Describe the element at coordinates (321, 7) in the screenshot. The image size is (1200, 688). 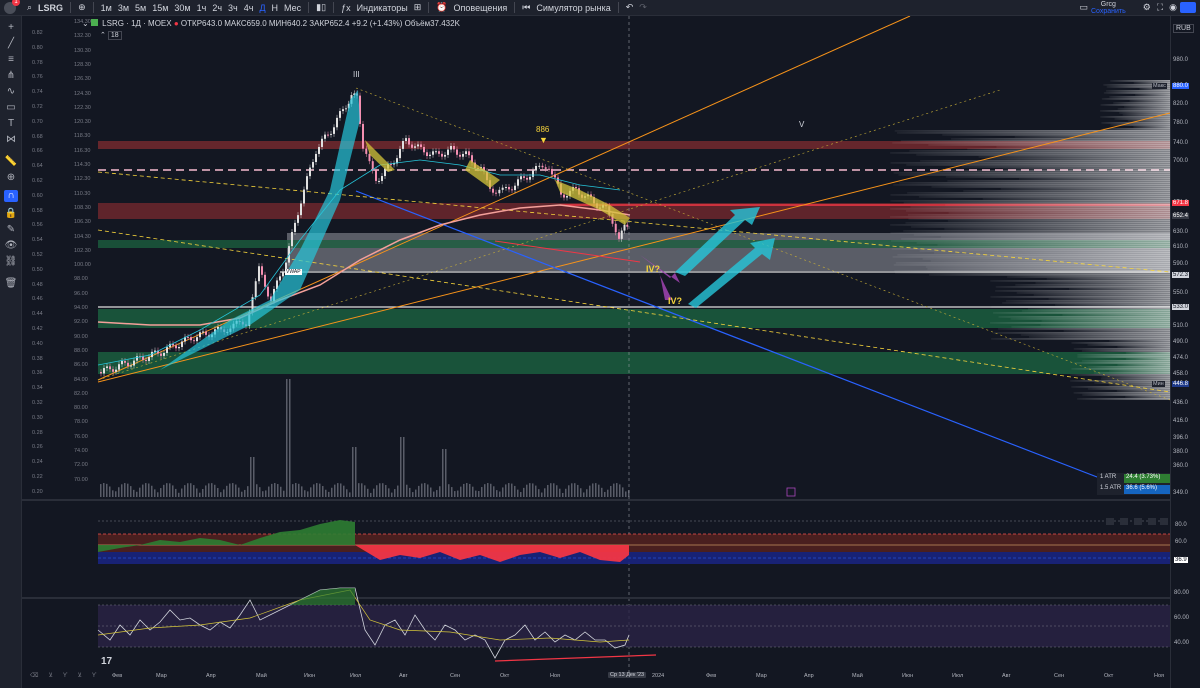
I see `candles-icon: ▮▯` at that location.